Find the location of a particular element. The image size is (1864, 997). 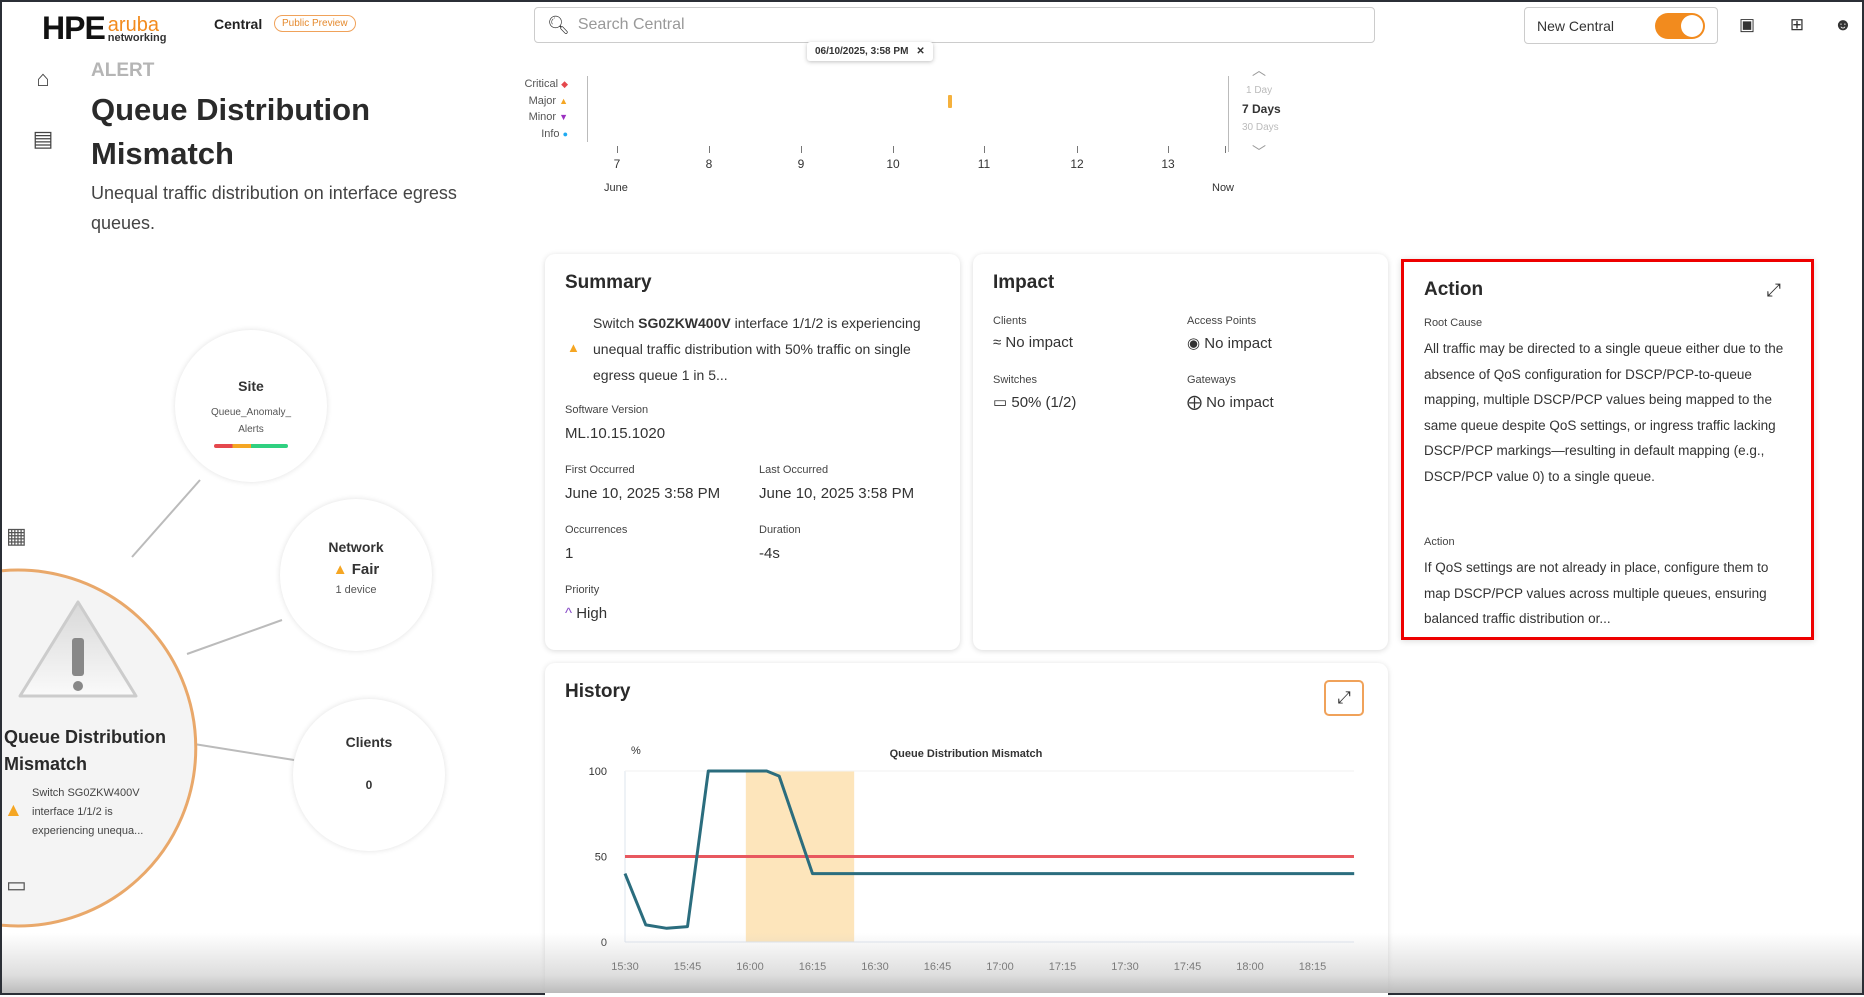

home-icon: ⌂ is located at coordinates (43, 79).